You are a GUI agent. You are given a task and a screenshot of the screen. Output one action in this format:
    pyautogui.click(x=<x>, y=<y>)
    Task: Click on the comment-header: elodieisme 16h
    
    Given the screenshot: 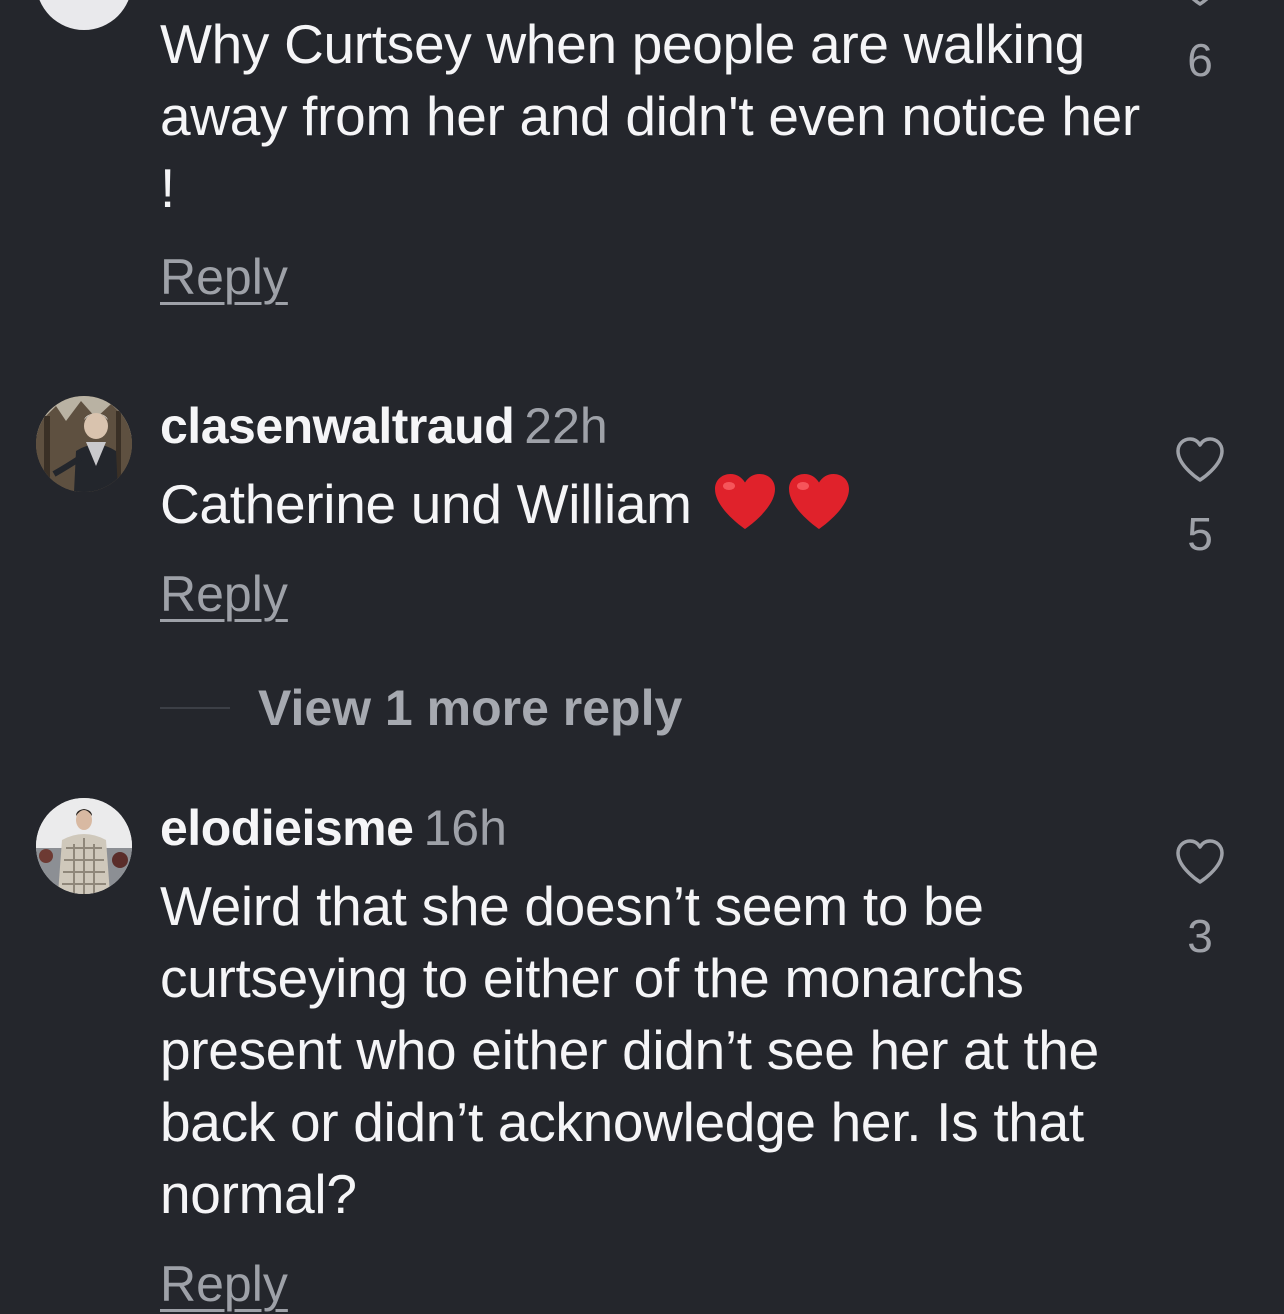 What is the action you would take?
    pyautogui.click(x=333, y=828)
    